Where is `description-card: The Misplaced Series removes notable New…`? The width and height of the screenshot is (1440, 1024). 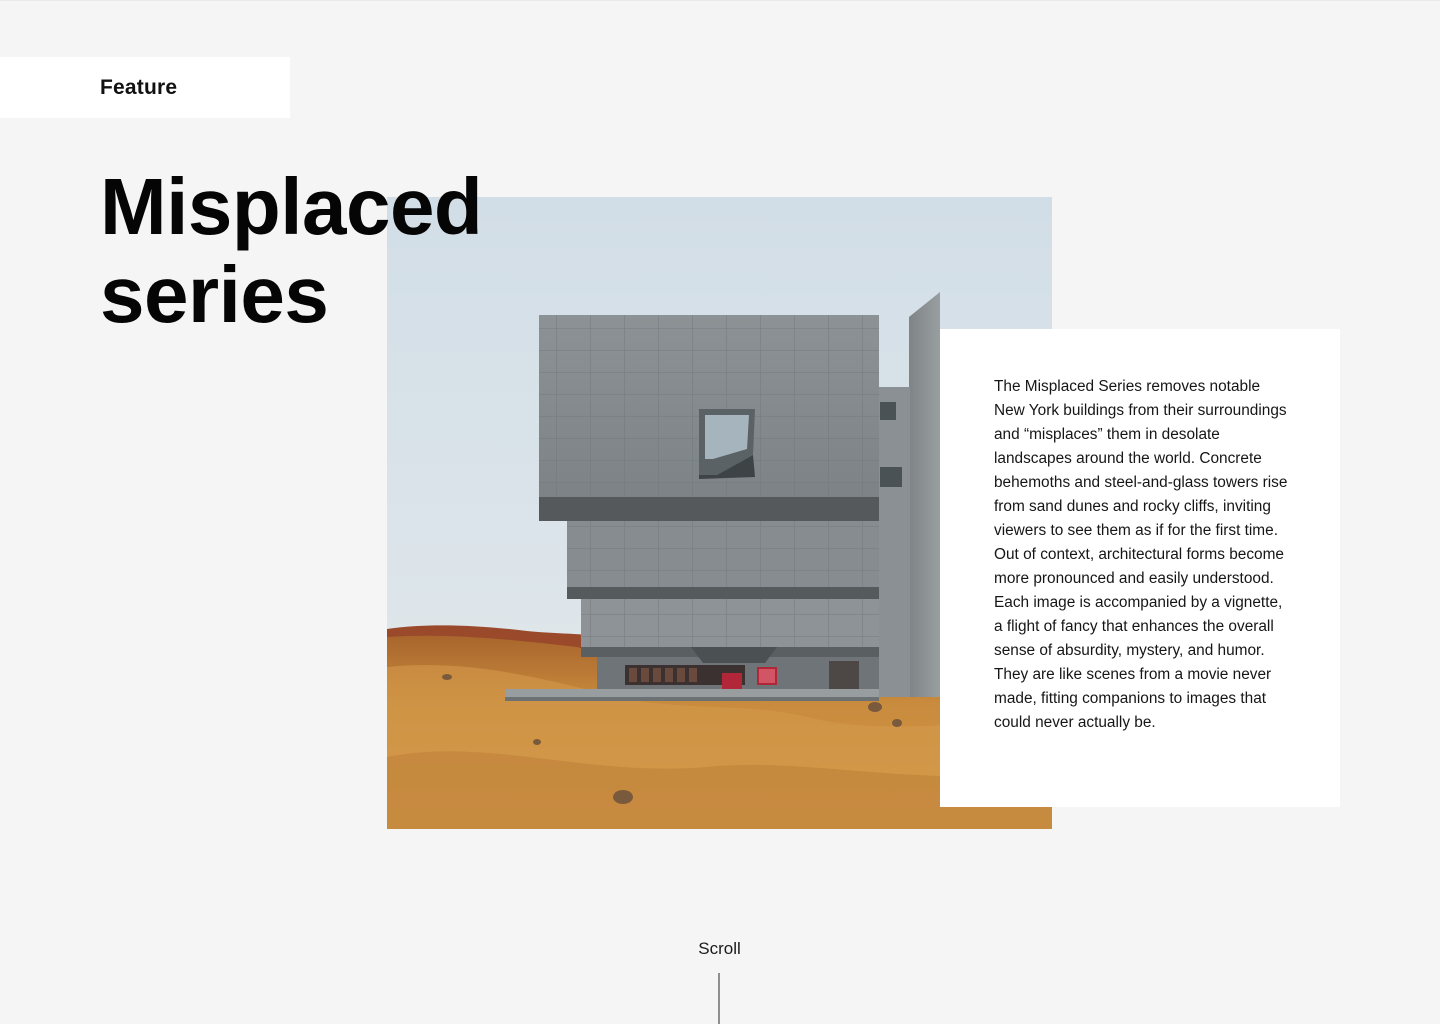
description-card: The Misplaced Series removes notable New… is located at coordinates (1140, 568).